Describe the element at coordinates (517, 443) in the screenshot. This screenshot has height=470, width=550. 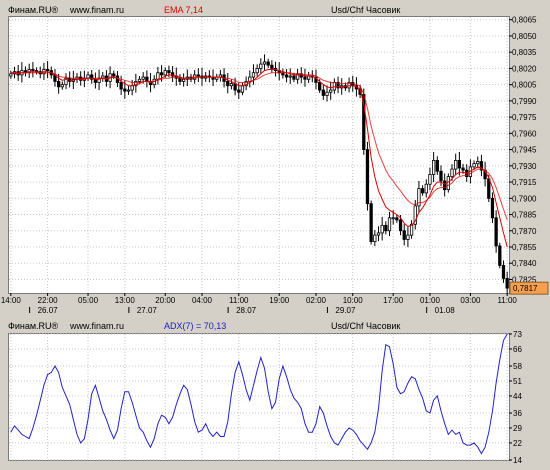
I see `adx-y-tick-label: 22` at that location.